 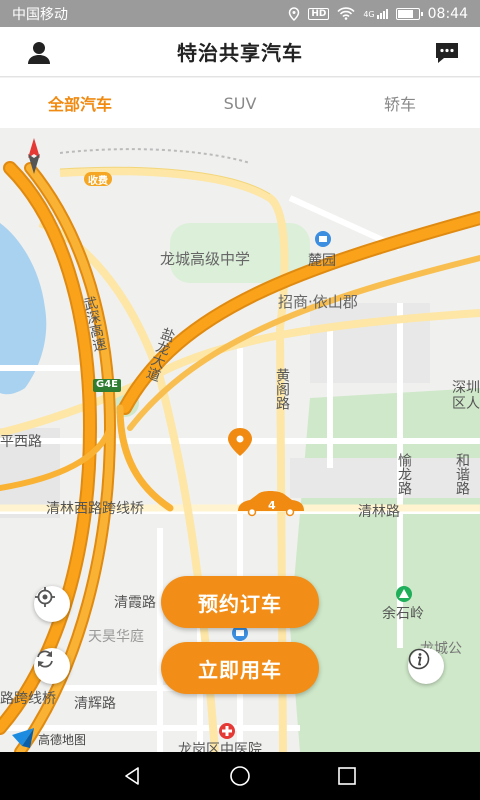 I want to click on battery-icon, so click(x=409, y=13).